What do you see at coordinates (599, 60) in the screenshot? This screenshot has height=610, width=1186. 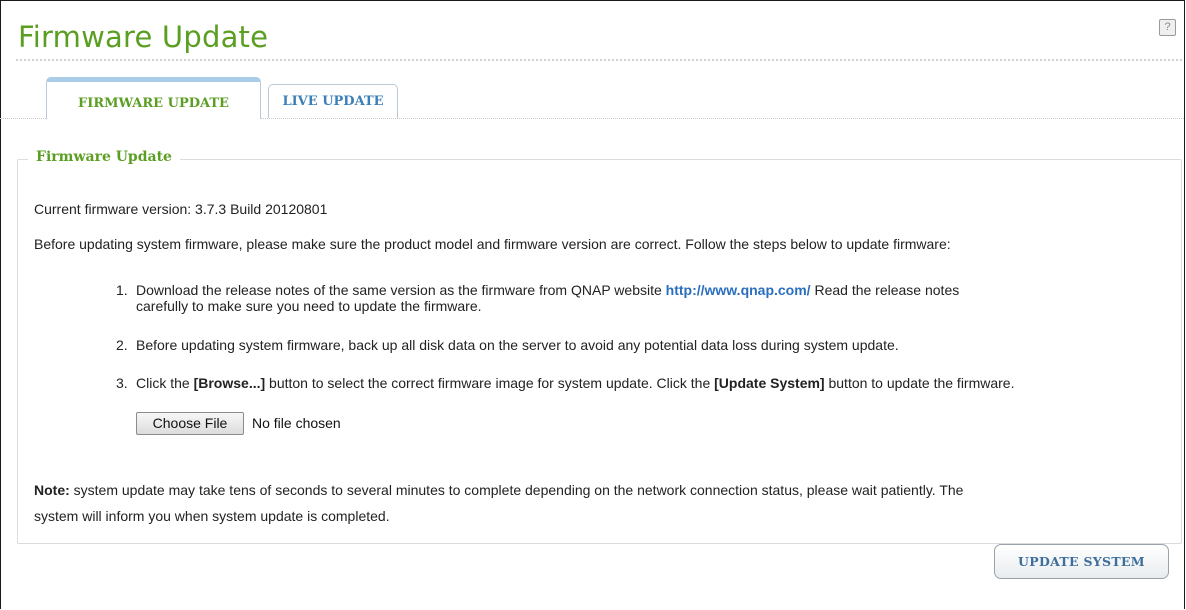 I see `title-divider` at bounding box center [599, 60].